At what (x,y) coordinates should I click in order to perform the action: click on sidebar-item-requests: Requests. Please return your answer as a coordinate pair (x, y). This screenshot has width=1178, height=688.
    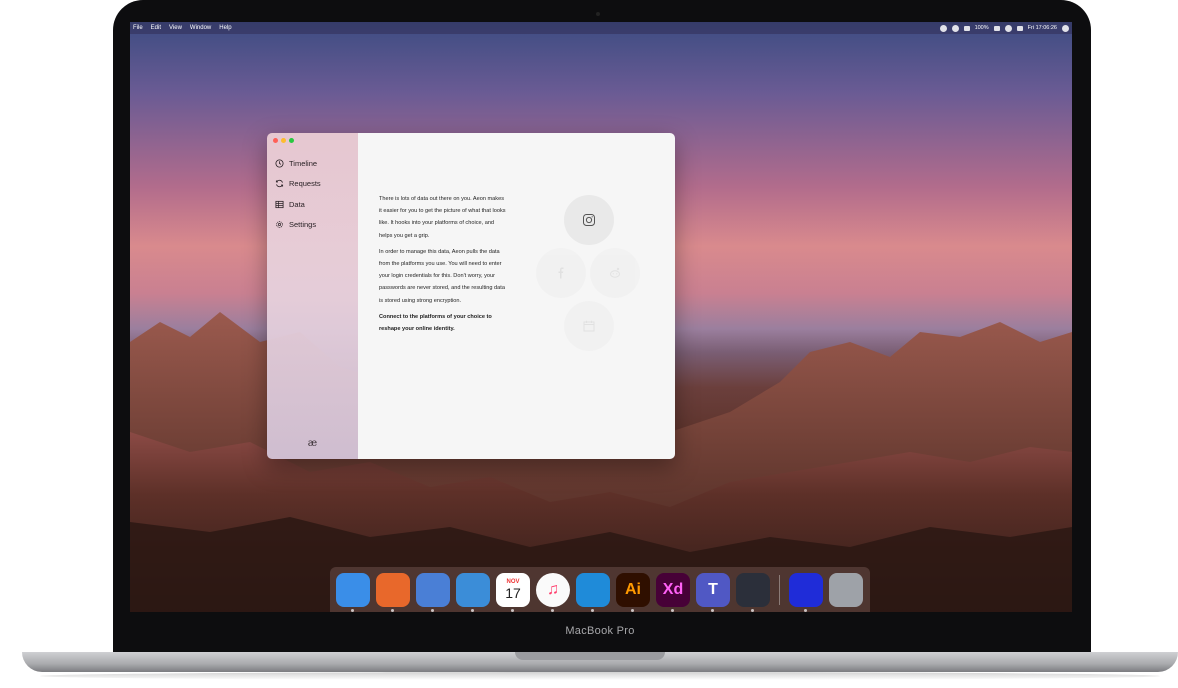
    Looking at the image, I should click on (298, 184).